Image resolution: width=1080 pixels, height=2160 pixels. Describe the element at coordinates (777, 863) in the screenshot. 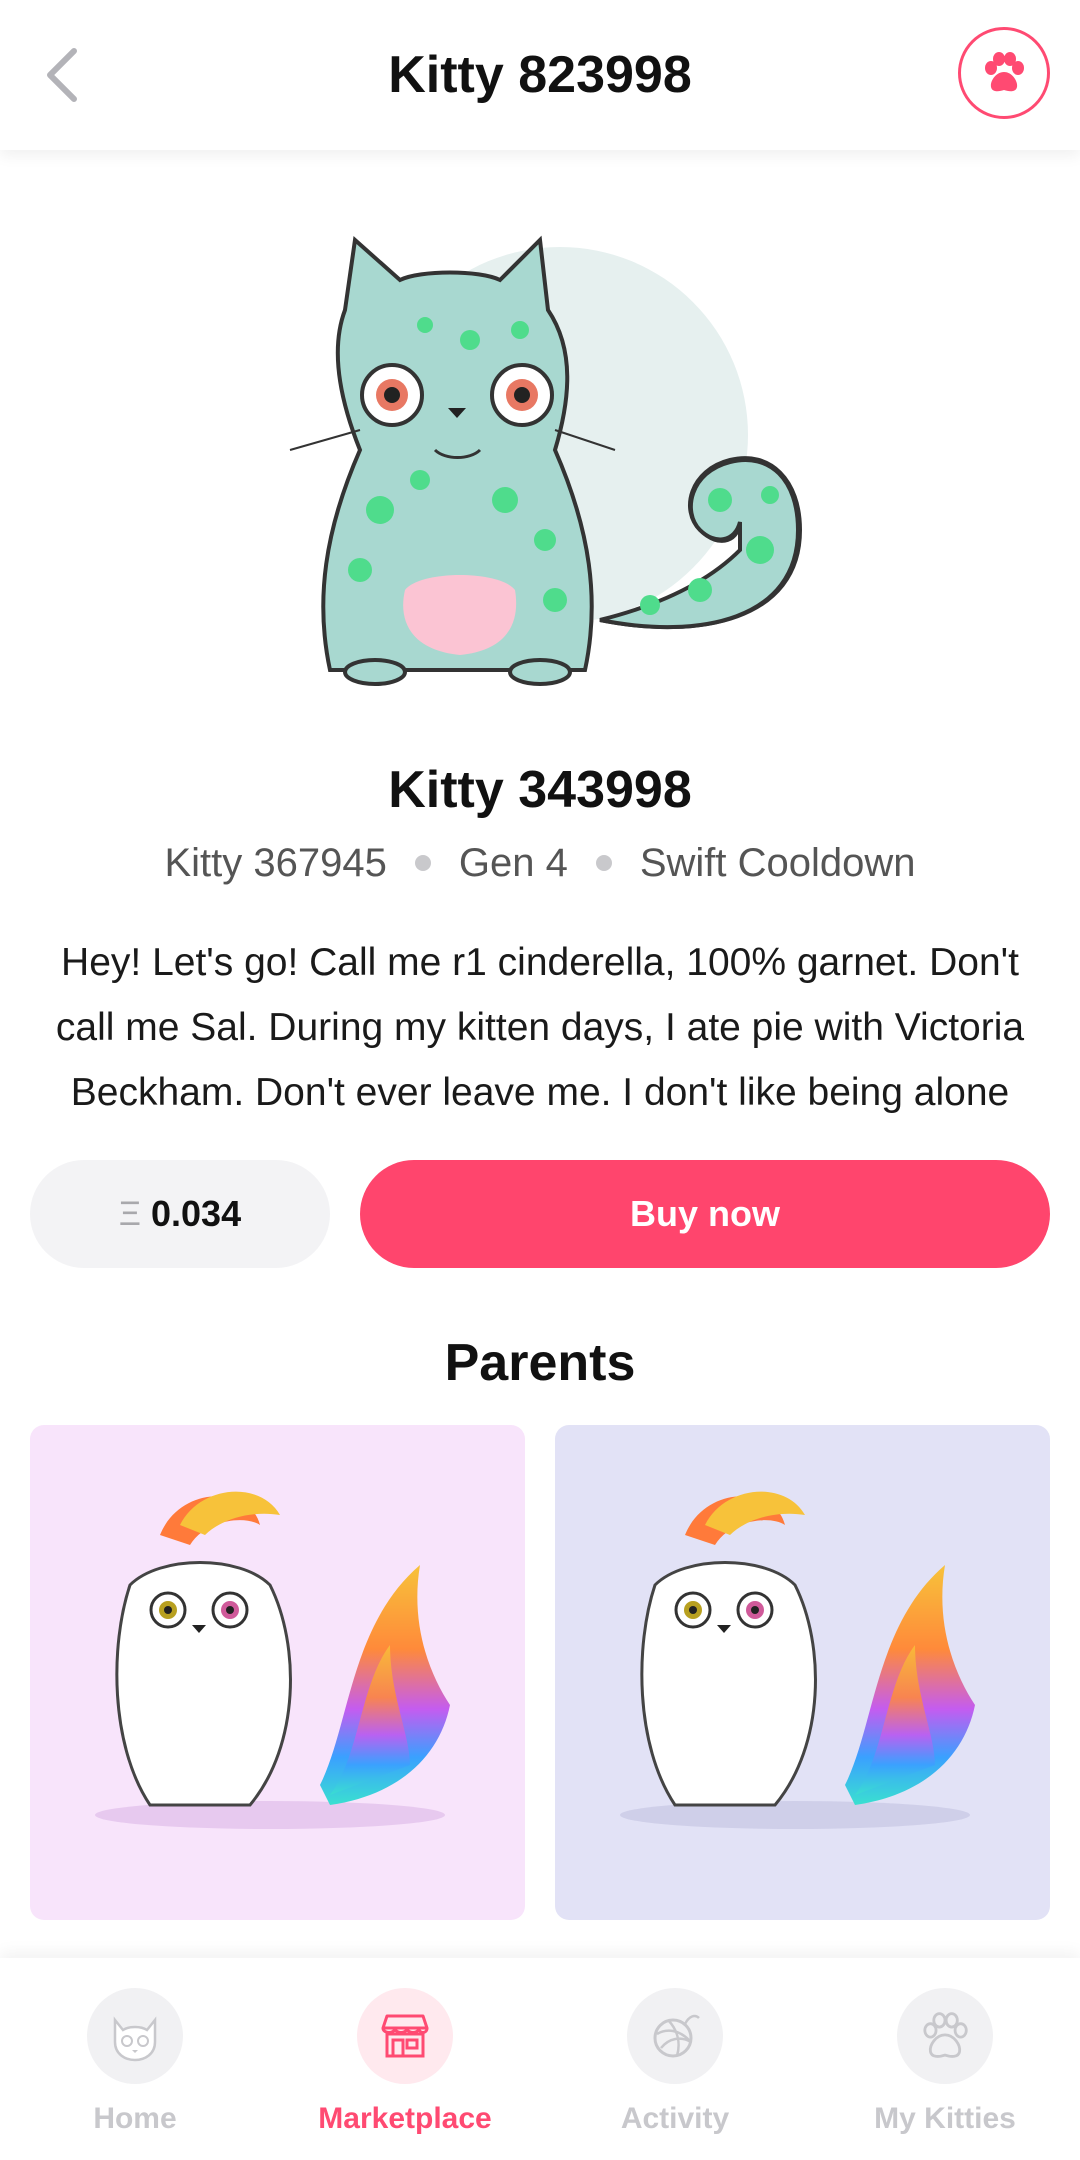

I see `cooldown-label: Swift Cooldown` at that location.